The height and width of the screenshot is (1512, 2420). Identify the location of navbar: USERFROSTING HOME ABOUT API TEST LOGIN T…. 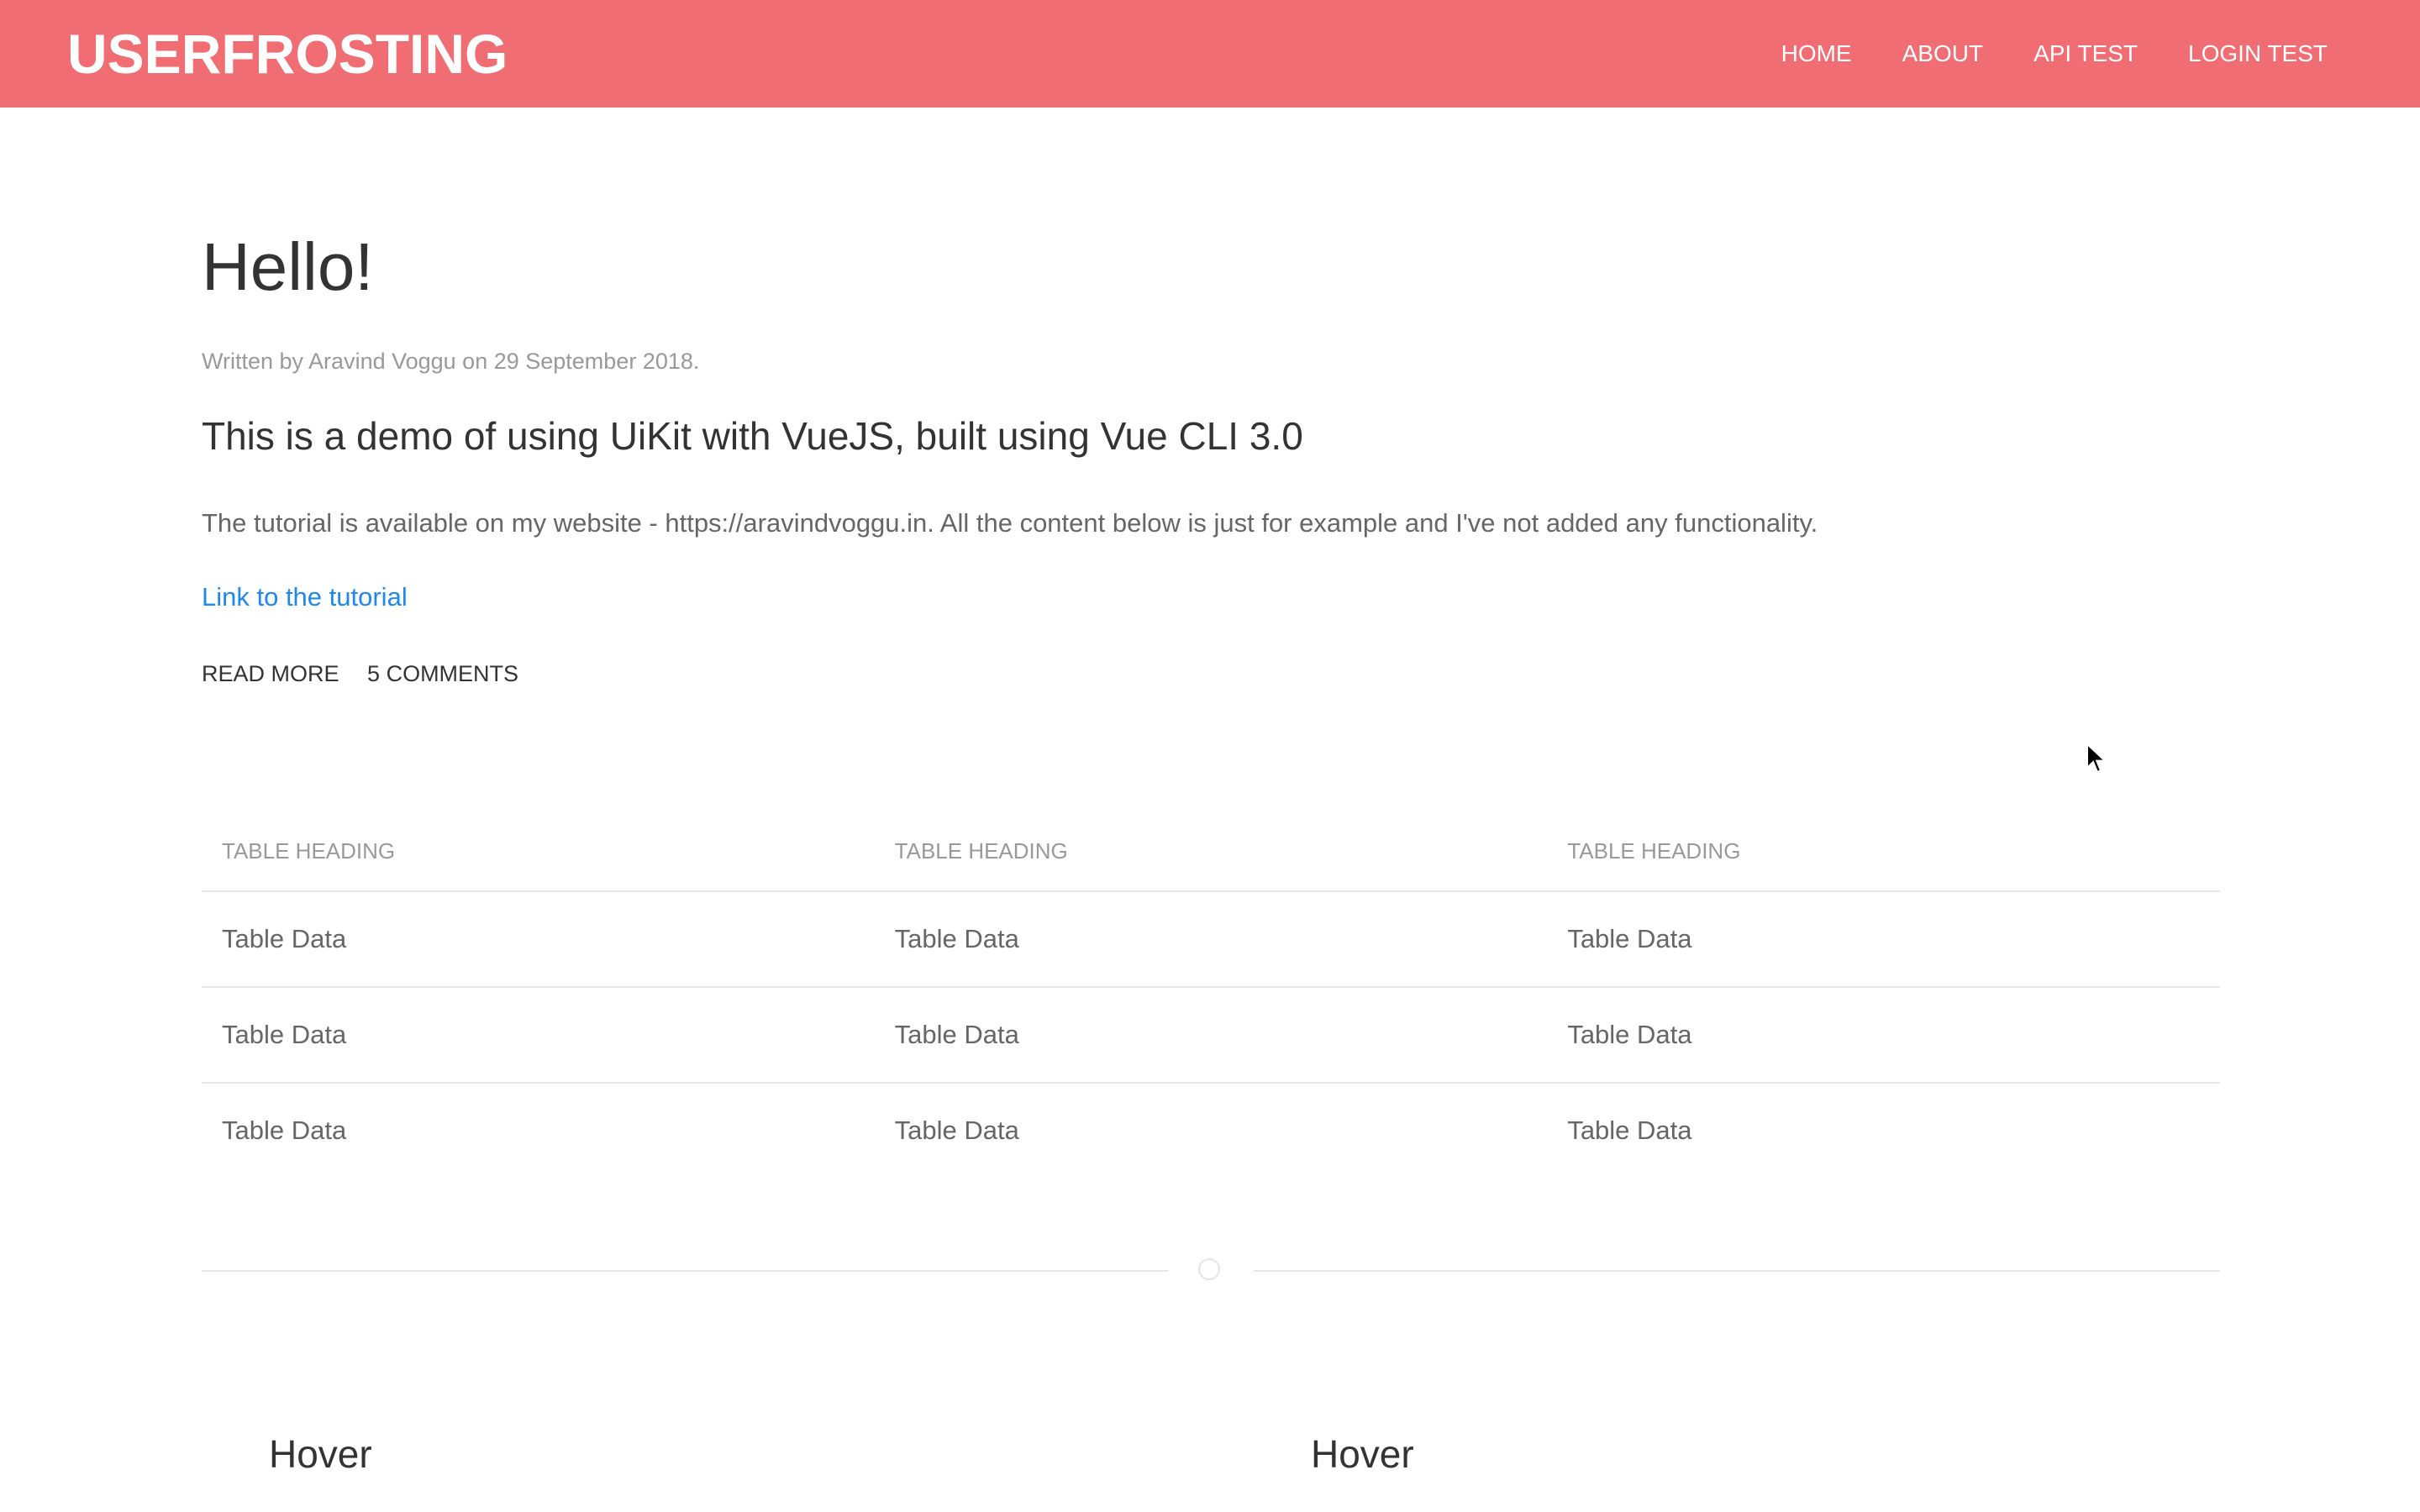
(1210, 54).